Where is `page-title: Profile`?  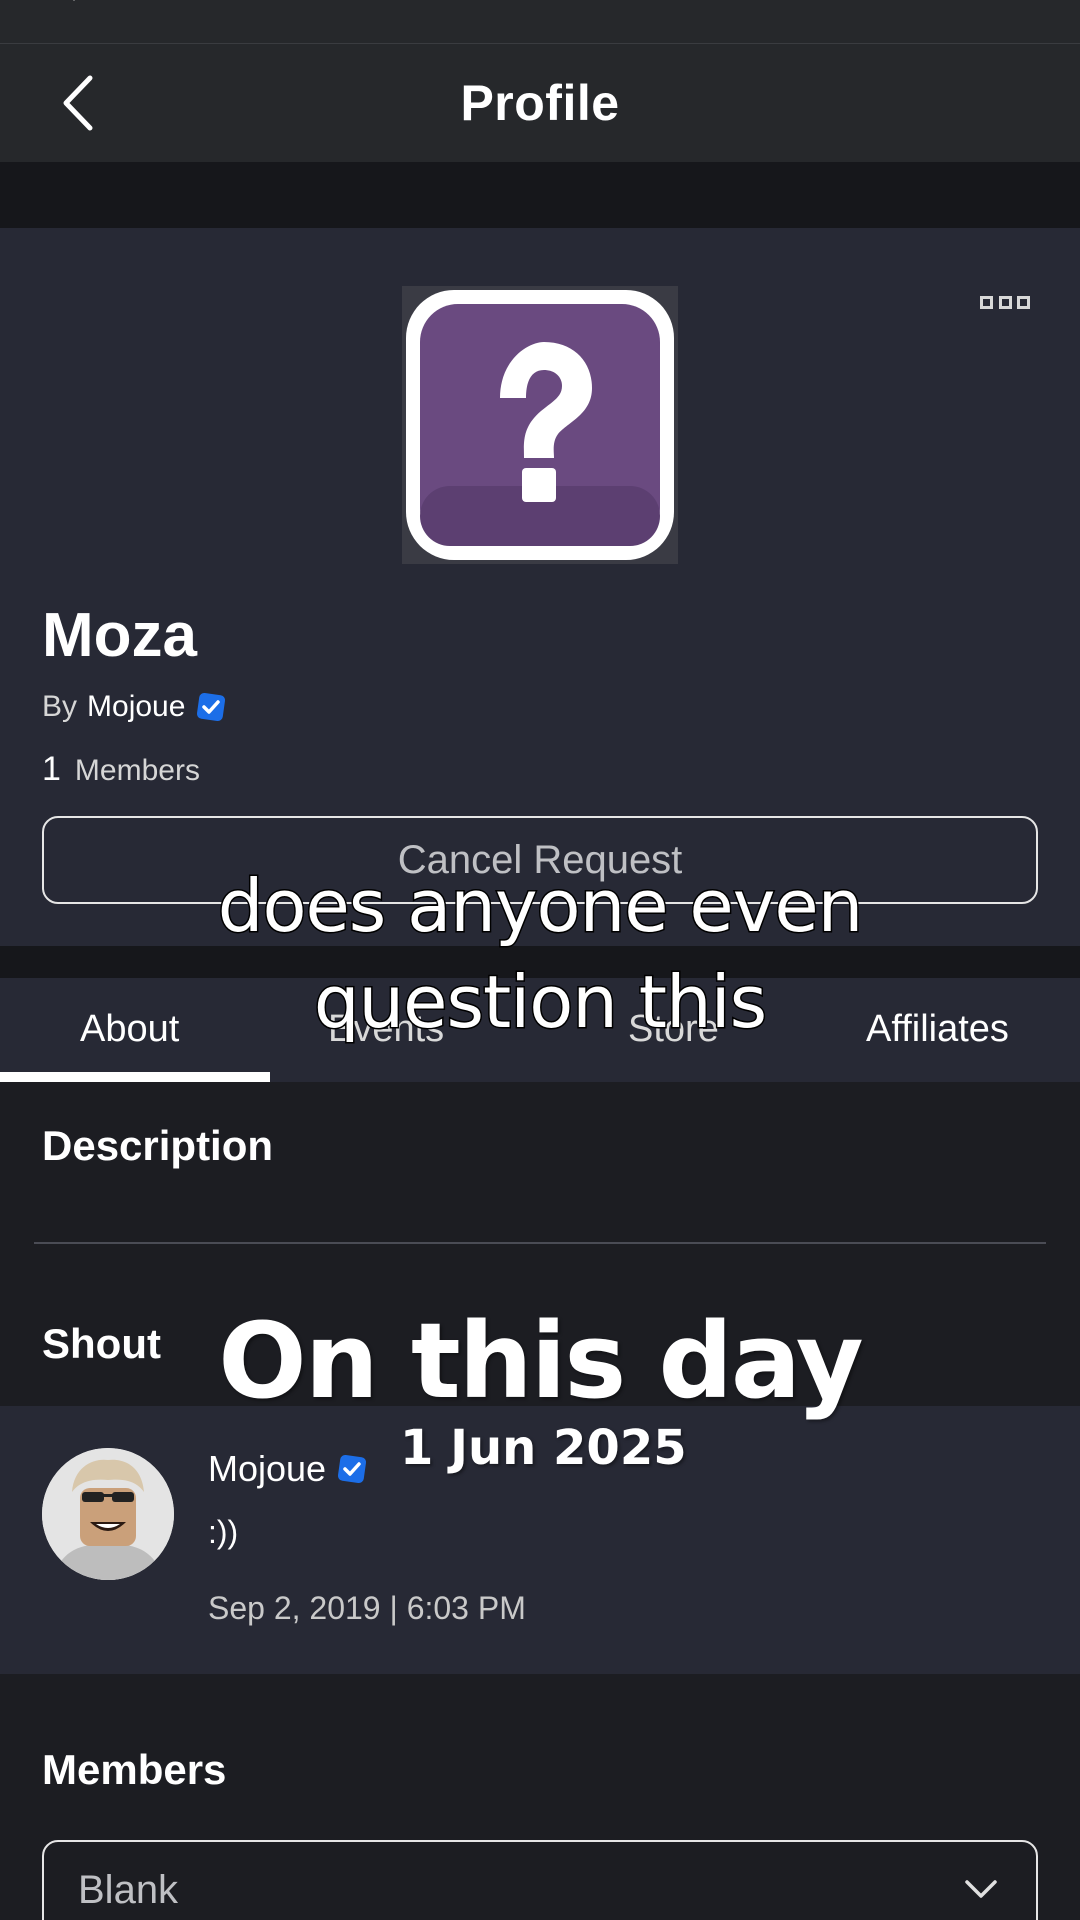 page-title: Profile is located at coordinates (540, 103).